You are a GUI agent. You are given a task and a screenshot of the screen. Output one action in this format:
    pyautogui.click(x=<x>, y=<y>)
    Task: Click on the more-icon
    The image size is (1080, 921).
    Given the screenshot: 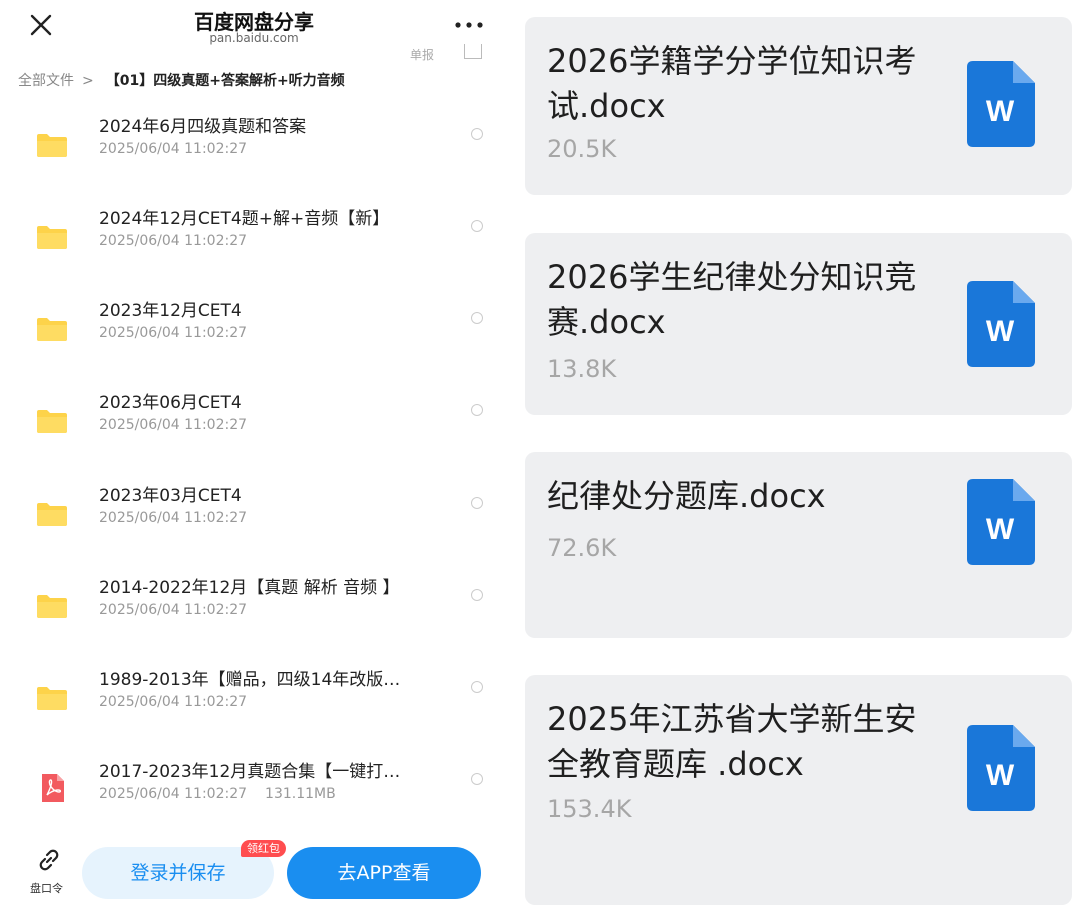 What is the action you would take?
    pyautogui.click(x=469, y=25)
    